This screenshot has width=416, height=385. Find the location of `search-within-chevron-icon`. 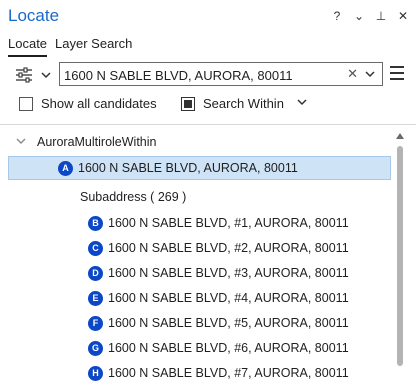

search-within-chevron-icon is located at coordinates (302, 103).